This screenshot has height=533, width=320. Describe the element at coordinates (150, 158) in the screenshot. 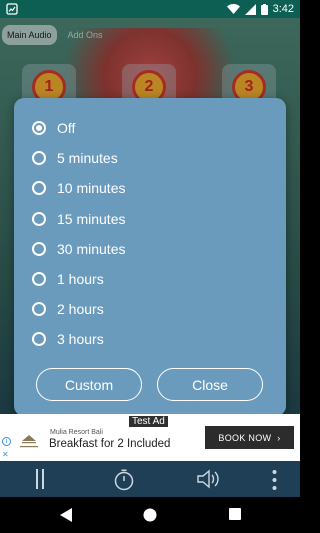

I see `timer-option: 5 minutes` at that location.